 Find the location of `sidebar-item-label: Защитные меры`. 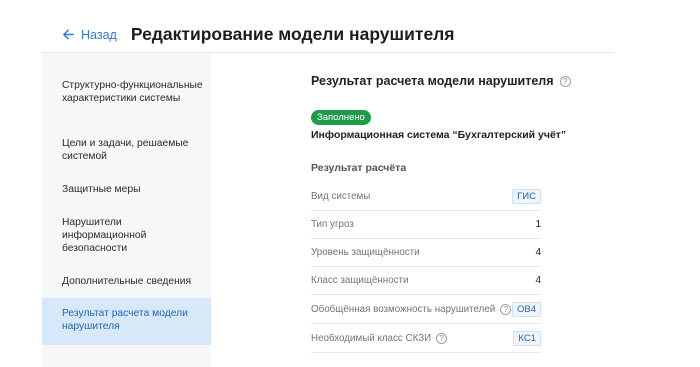

sidebar-item-label: Защитные меры is located at coordinates (101, 189).